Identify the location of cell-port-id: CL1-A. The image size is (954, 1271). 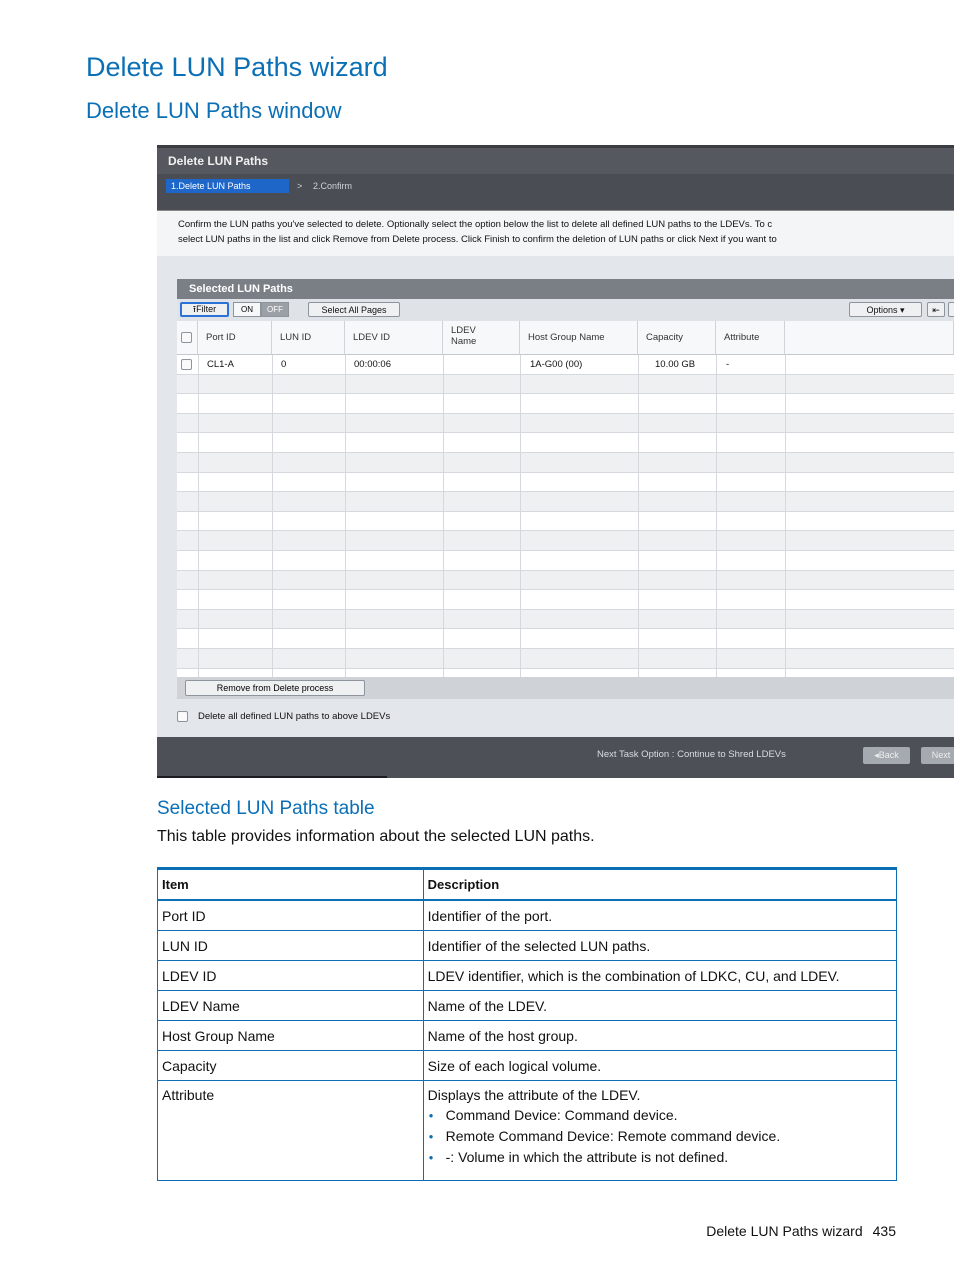
(220, 364).